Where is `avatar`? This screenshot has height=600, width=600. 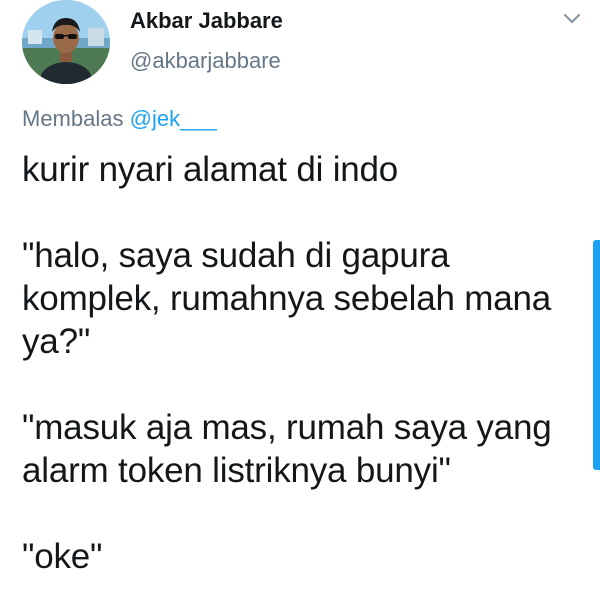 avatar is located at coordinates (66, 42).